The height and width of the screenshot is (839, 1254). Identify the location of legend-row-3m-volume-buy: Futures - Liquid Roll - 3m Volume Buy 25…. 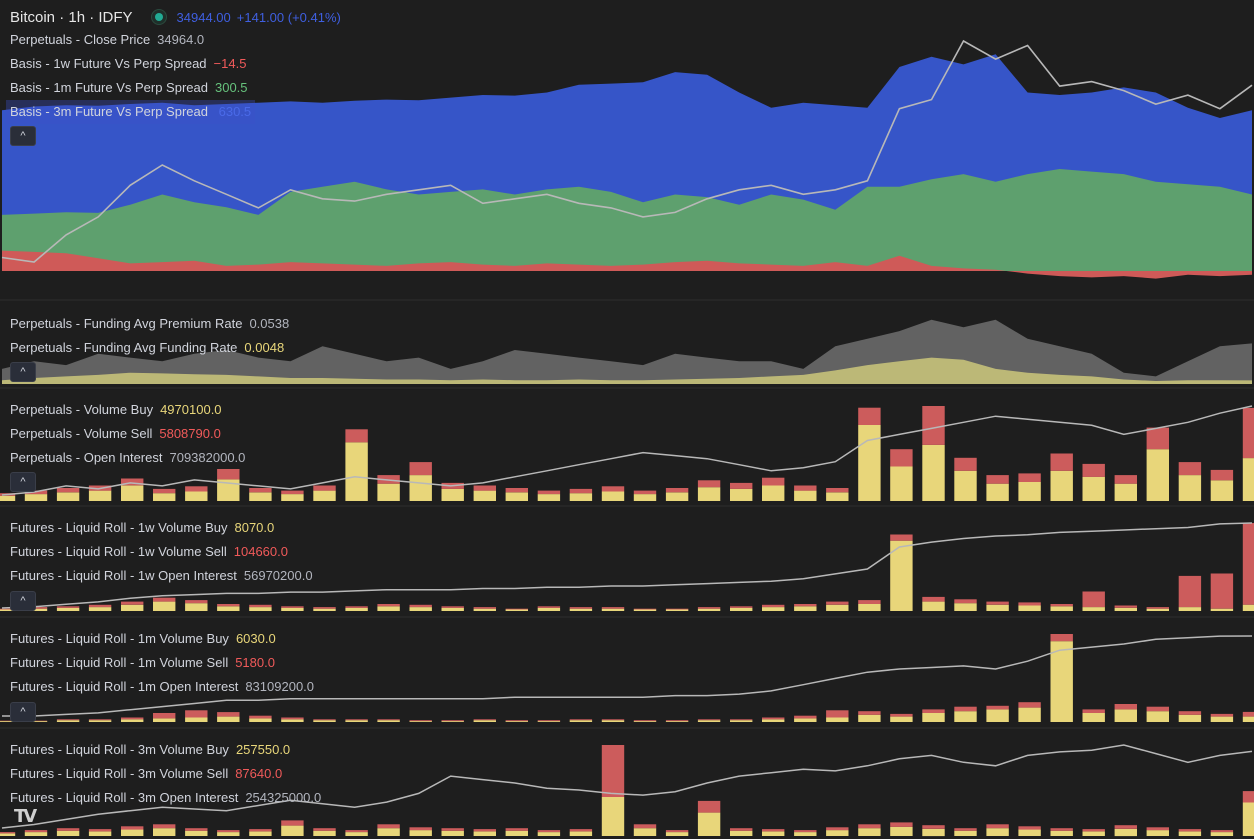
(165, 750).